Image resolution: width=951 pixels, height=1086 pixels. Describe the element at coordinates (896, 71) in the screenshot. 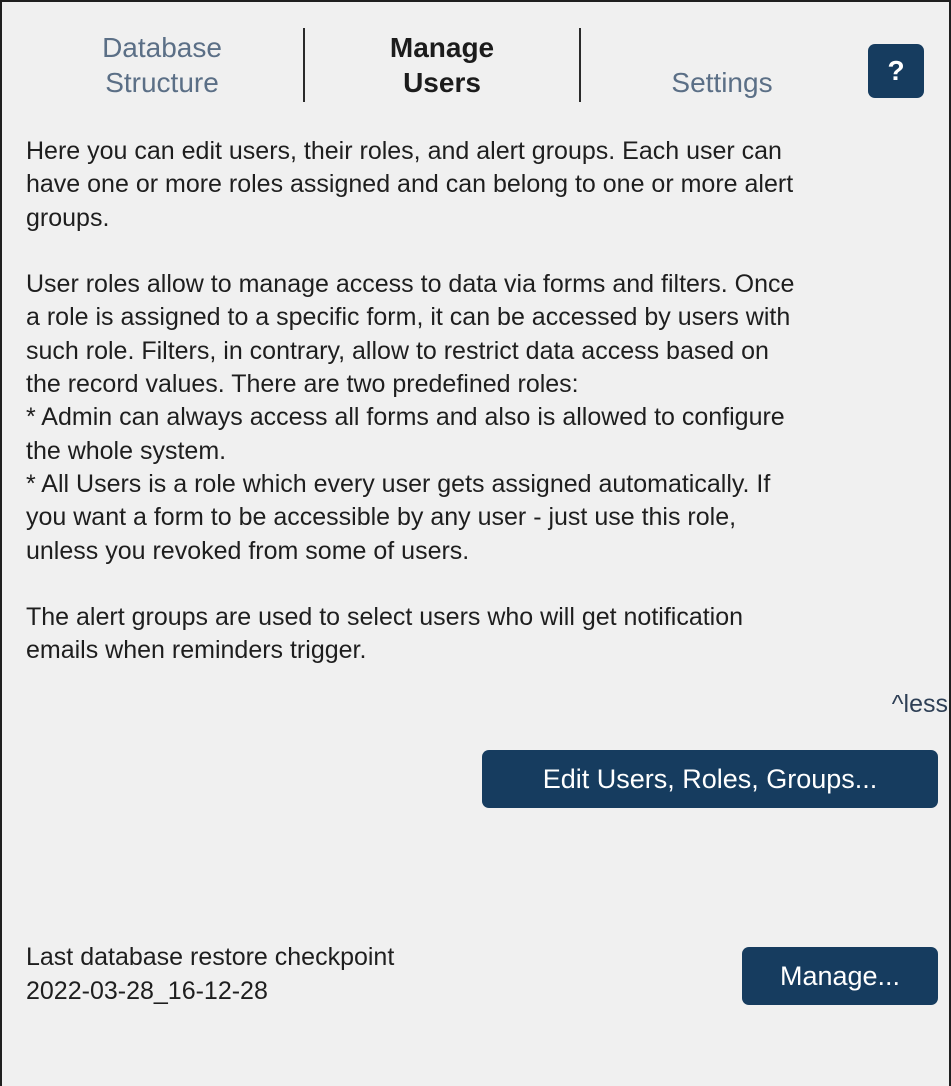

I see `help-button: ?` at that location.